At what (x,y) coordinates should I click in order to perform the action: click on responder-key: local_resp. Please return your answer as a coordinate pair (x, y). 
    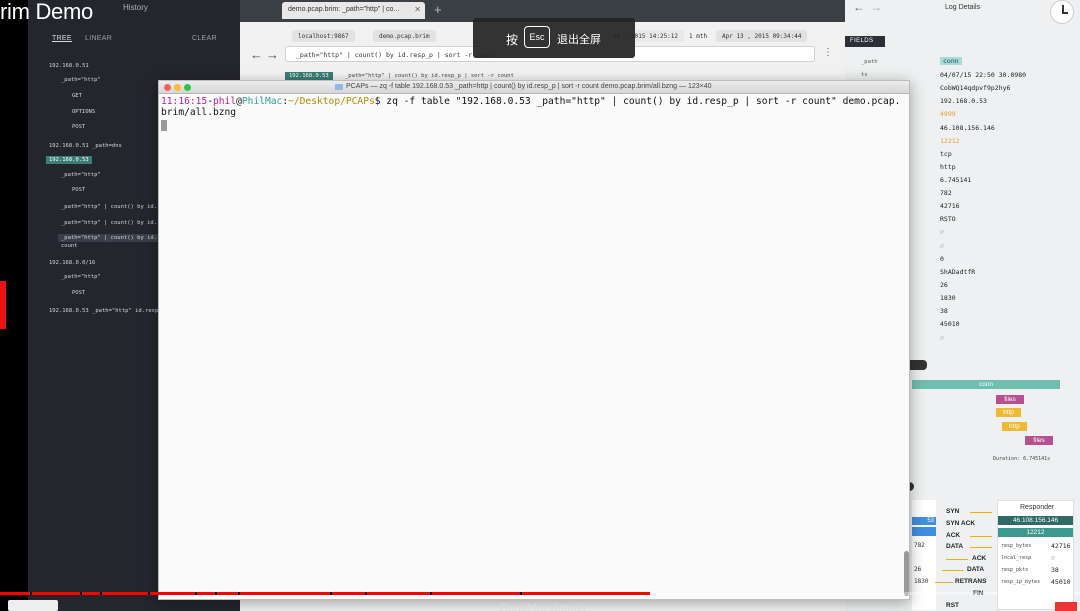
    Looking at the image, I should click on (1016, 558).